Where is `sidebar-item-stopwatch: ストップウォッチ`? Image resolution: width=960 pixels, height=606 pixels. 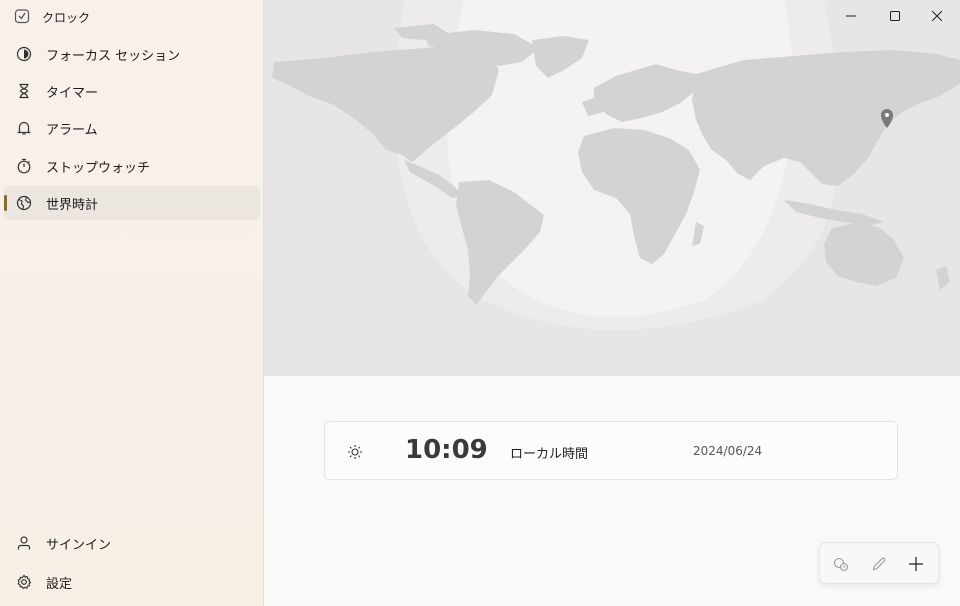 sidebar-item-stopwatch: ストップウォッチ is located at coordinates (132, 166).